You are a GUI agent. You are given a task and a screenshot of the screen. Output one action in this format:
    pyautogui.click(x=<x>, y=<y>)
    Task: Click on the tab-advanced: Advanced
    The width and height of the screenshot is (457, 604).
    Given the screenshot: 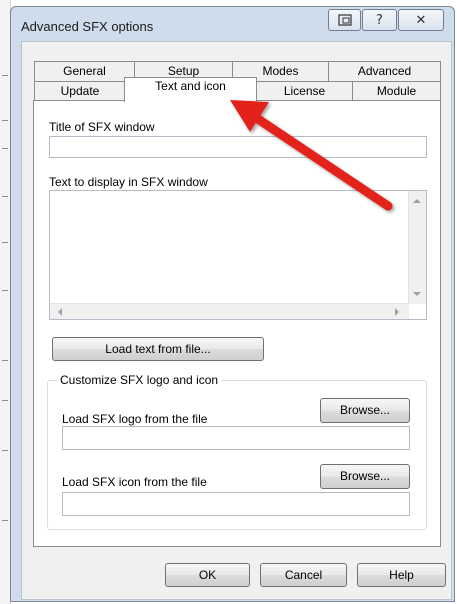 What is the action you would take?
    pyautogui.click(x=384, y=71)
    